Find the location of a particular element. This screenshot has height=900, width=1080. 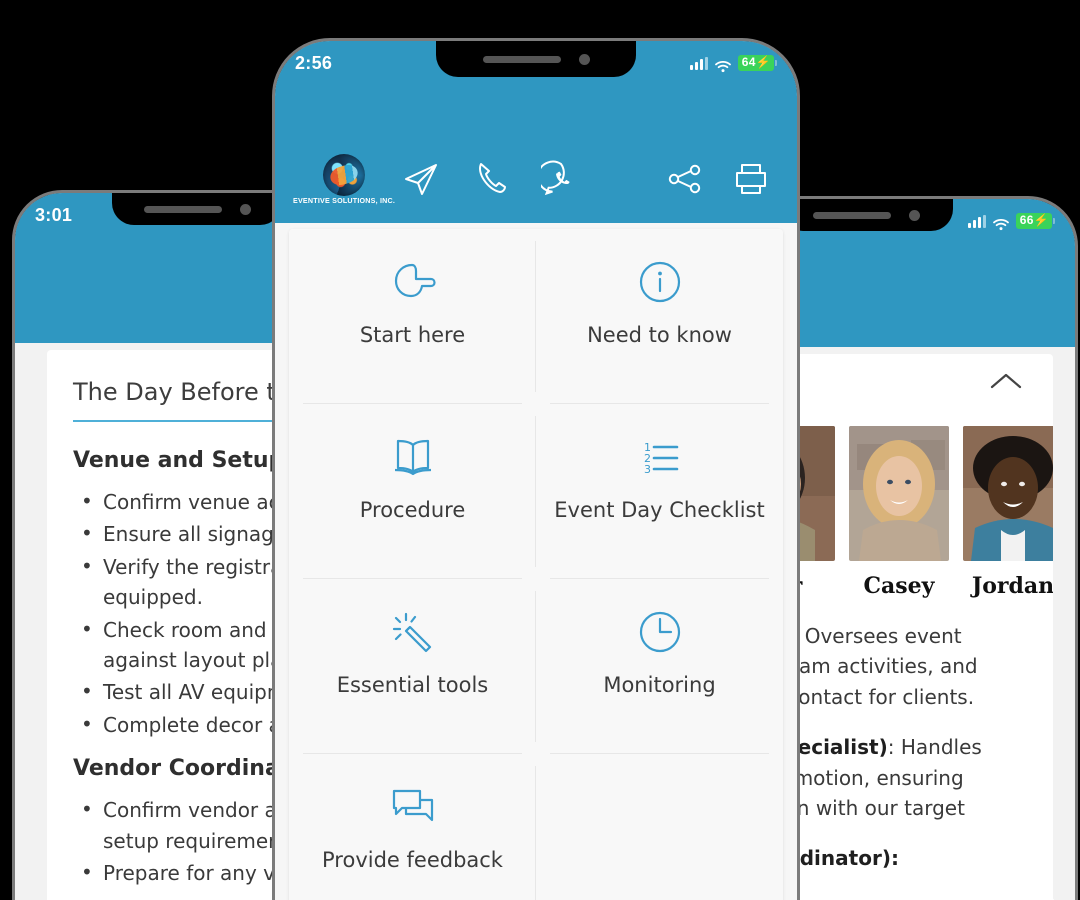

tile-label: Monitoring is located at coordinates (659, 685).